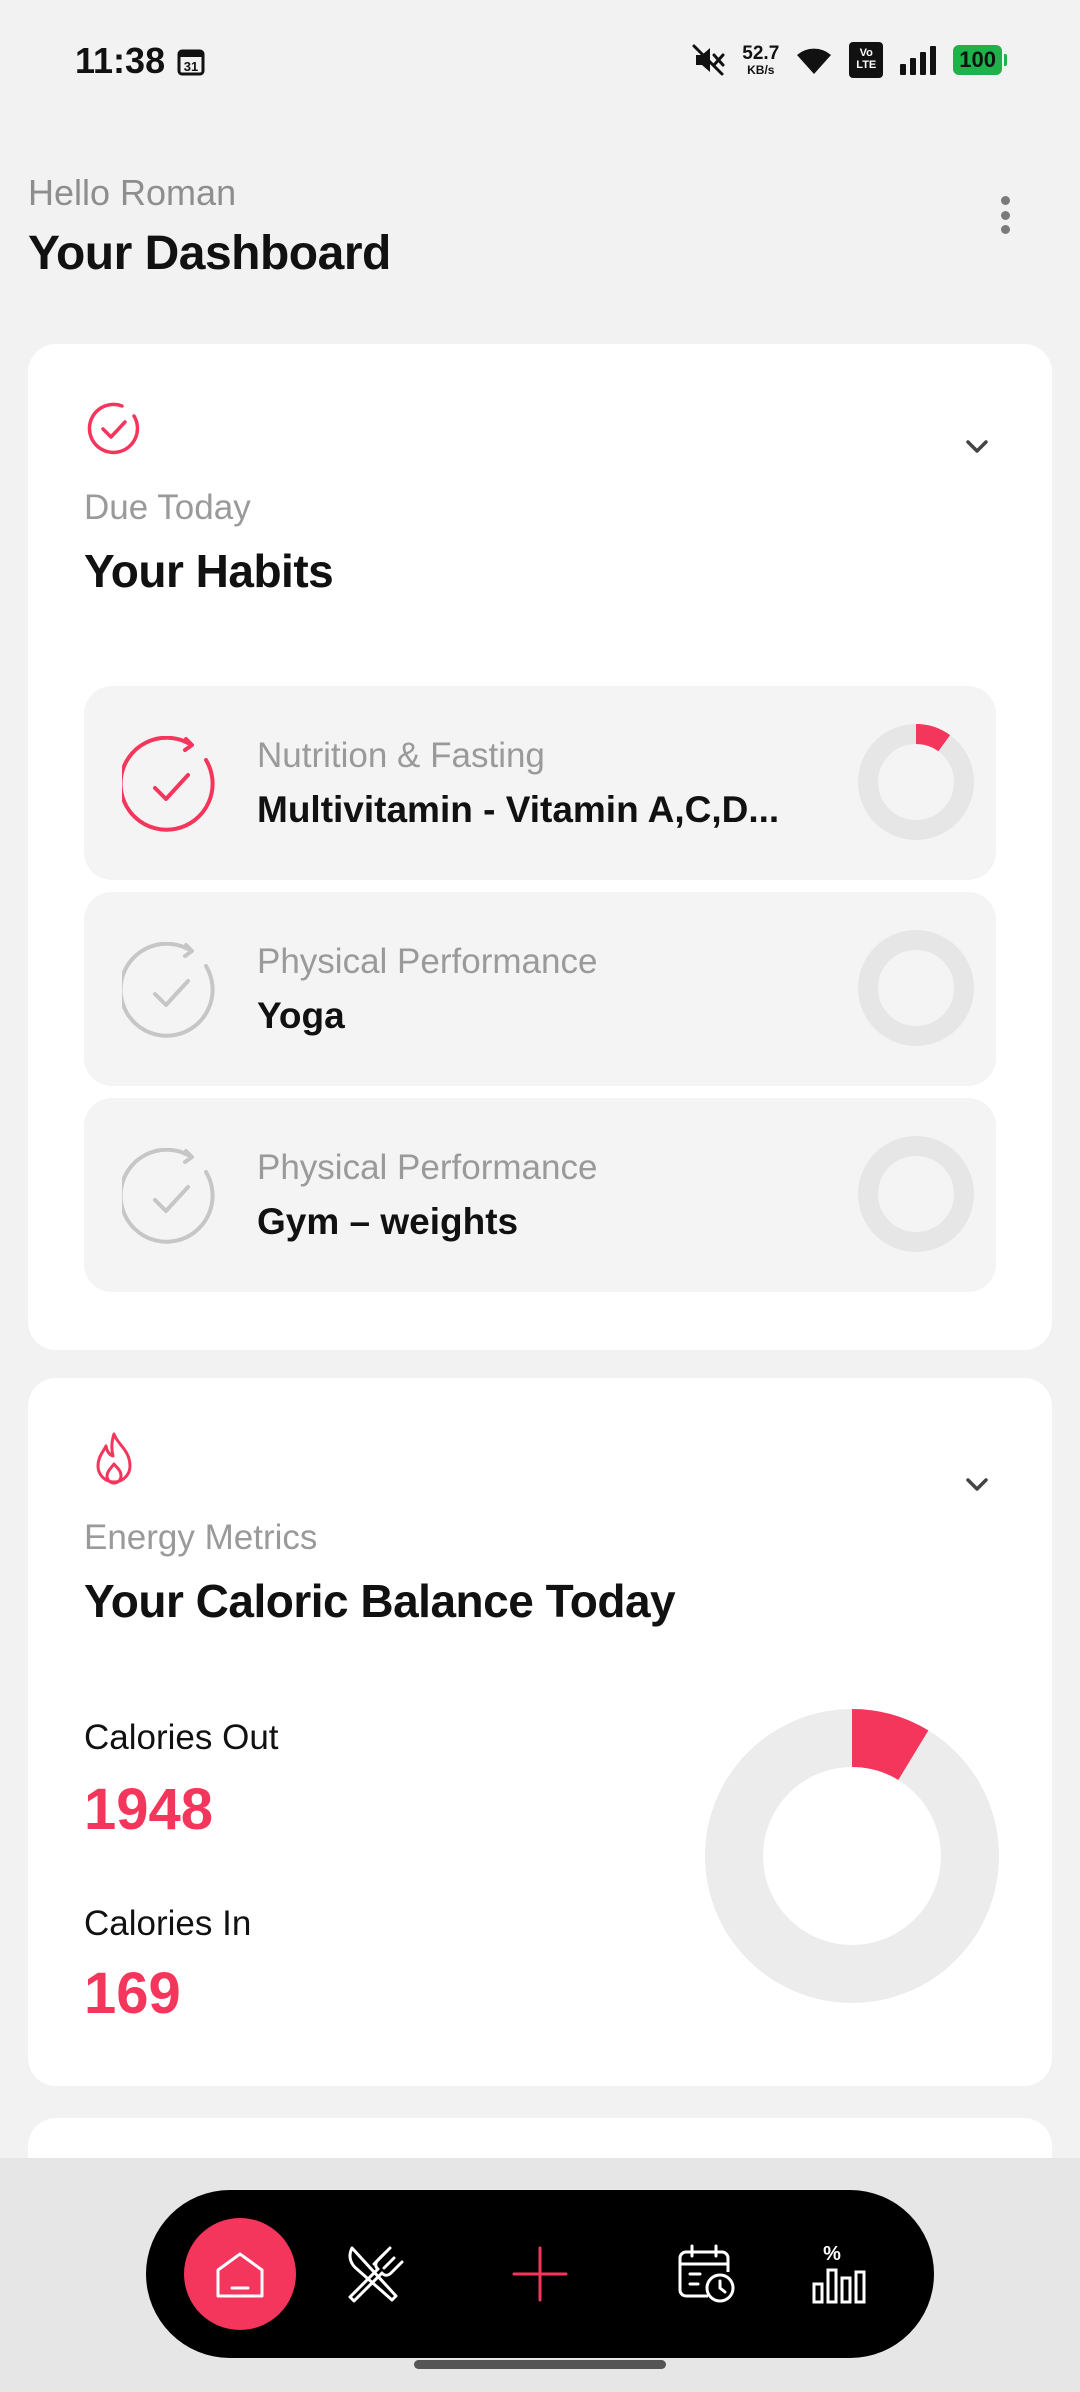  Describe the element at coordinates (132, 1993) in the screenshot. I see `calories-in-value: 169` at that location.